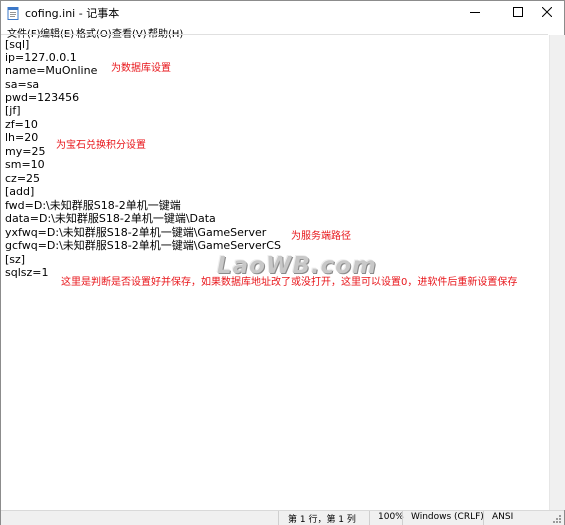 The height and width of the screenshot is (525, 565). What do you see at coordinates (93, 205) in the screenshot?
I see `editor-line: fwd=D:\未知群服S18-2单机一键端` at bounding box center [93, 205].